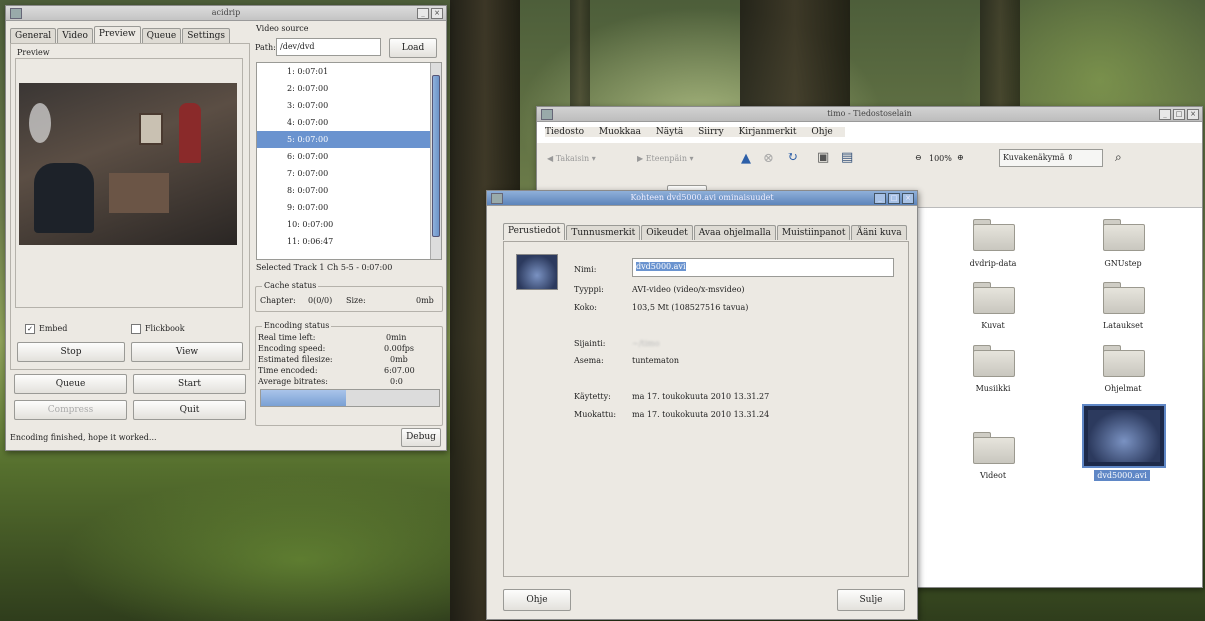 The image size is (1205, 621). What do you see at coordinates (1124, 436) in the screenshot?
I see `video-thumbnail-icon` at bounding box center [1124, 436].